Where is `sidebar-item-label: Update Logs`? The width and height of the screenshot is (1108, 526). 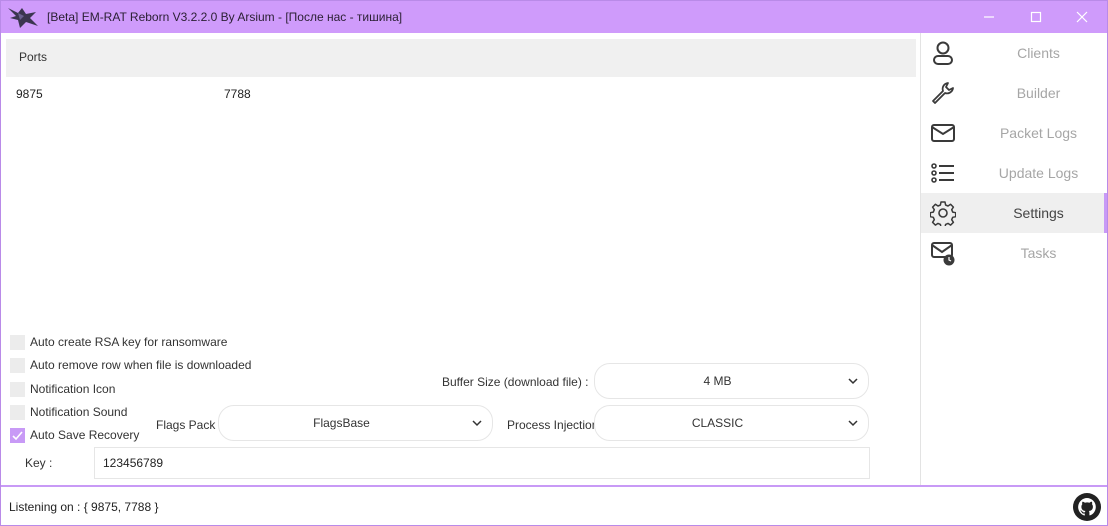
sidebar-item-label: Update Logs is located at coordinates (1038, 173).